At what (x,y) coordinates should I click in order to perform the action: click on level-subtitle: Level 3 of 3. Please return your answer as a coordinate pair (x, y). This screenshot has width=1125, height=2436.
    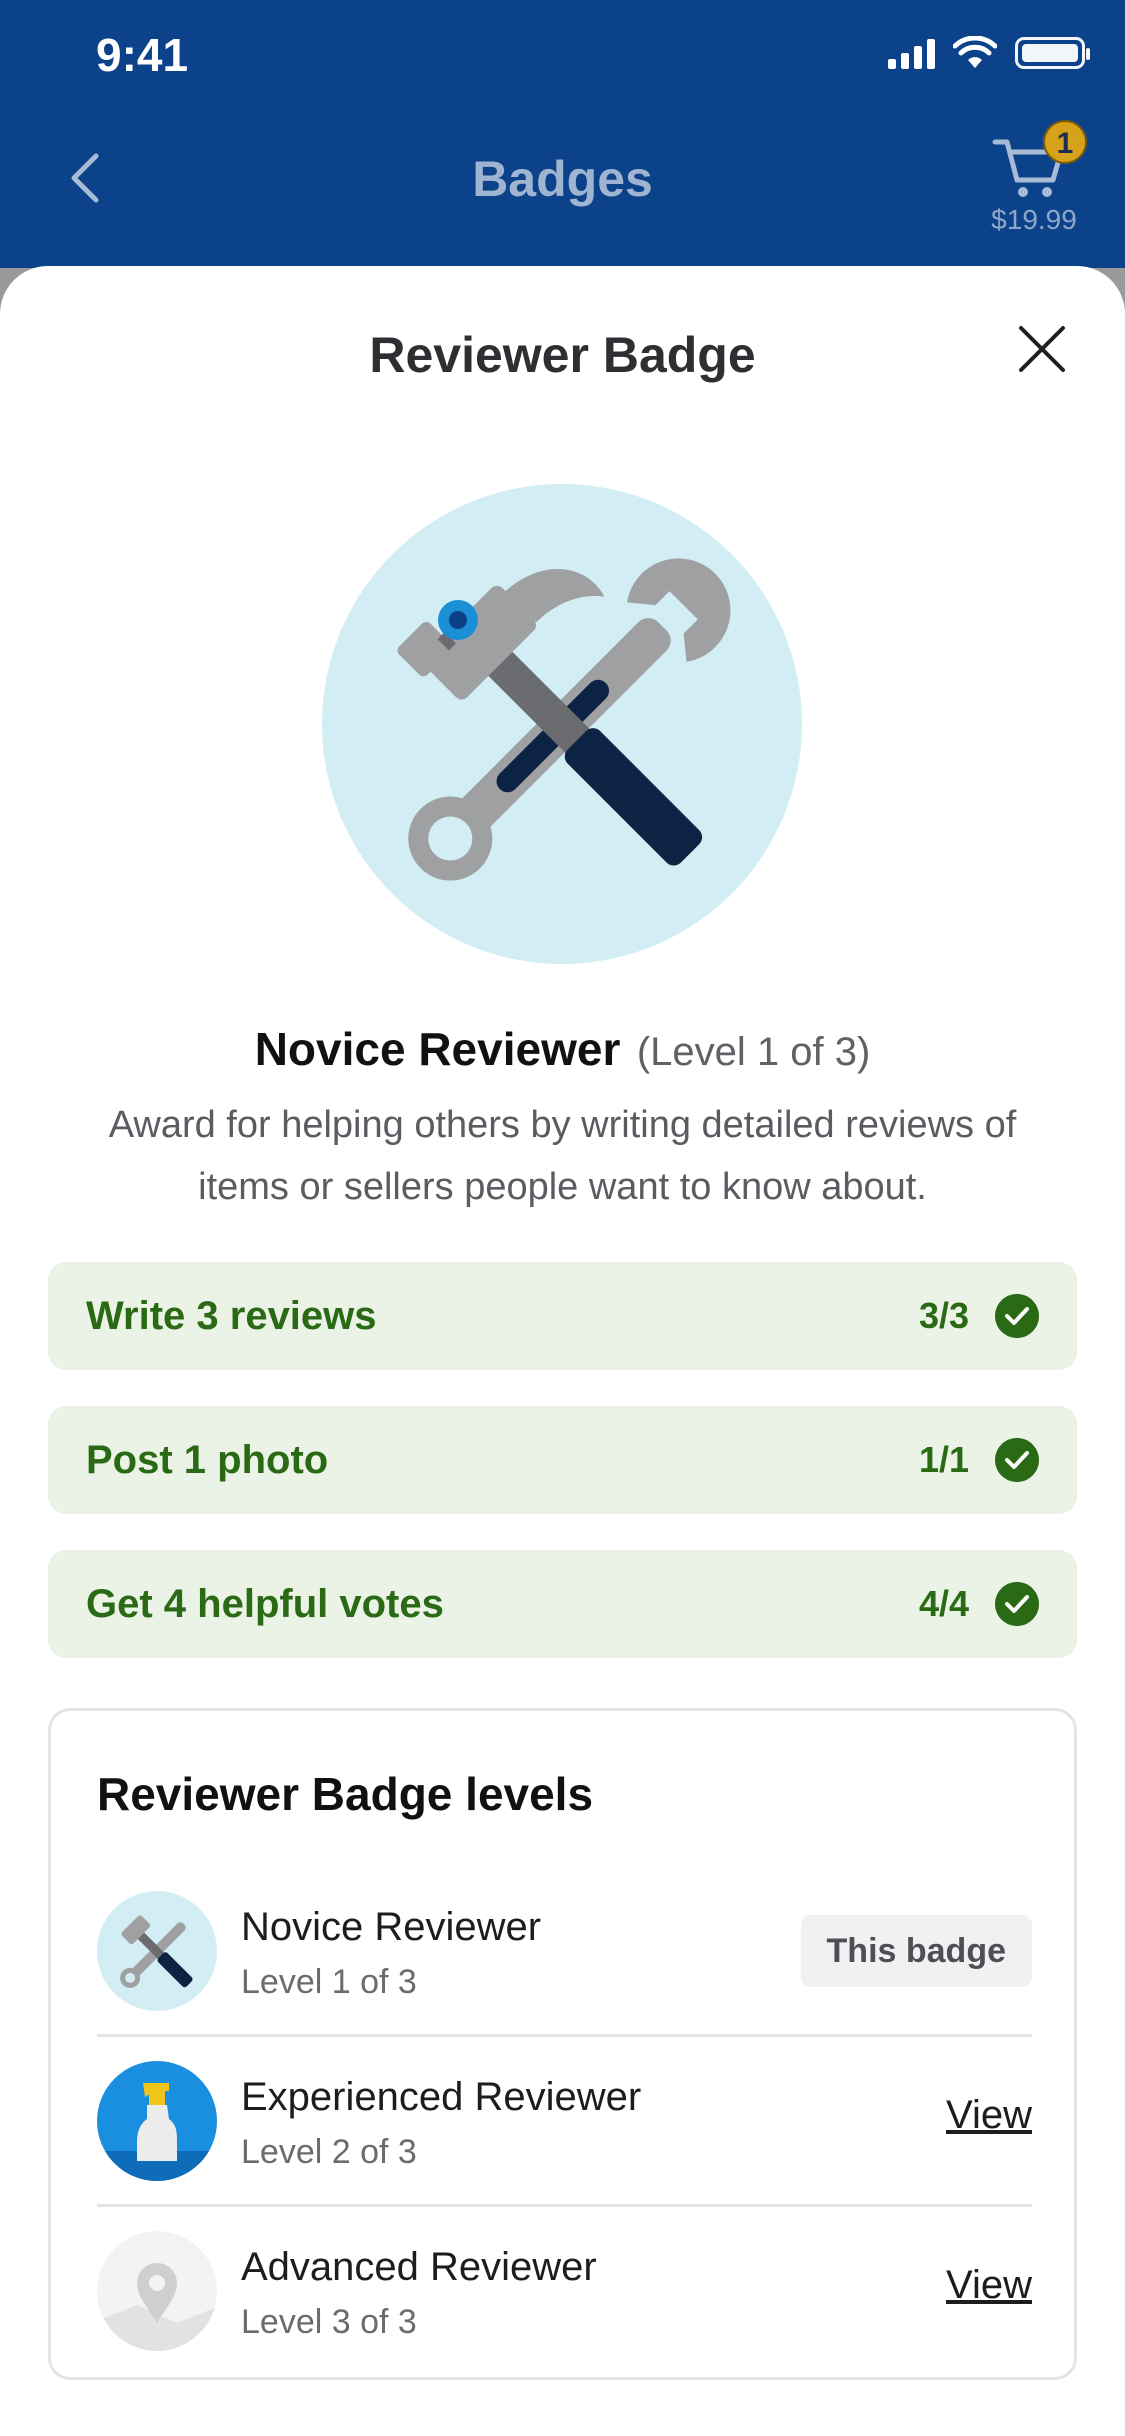
    Looking at the image, I should click on (329, 2322).